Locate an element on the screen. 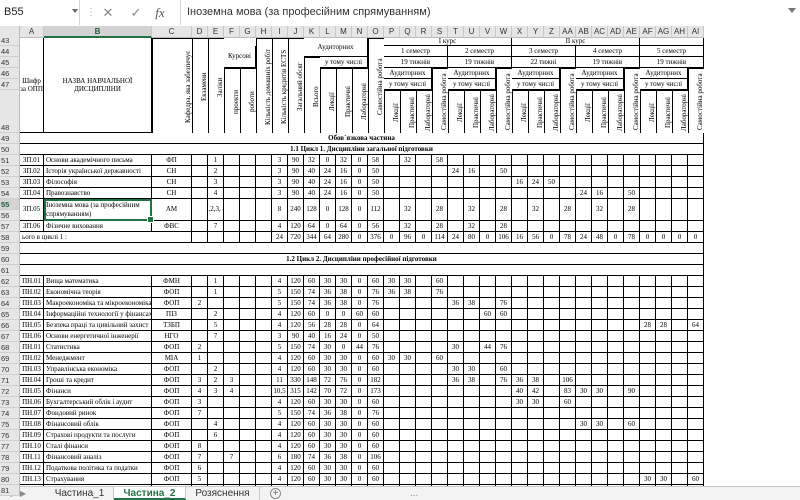 The height and width of the screenshot is (500, 800). cell-k-c2-3: 60 is located at coordinates (312, 314).